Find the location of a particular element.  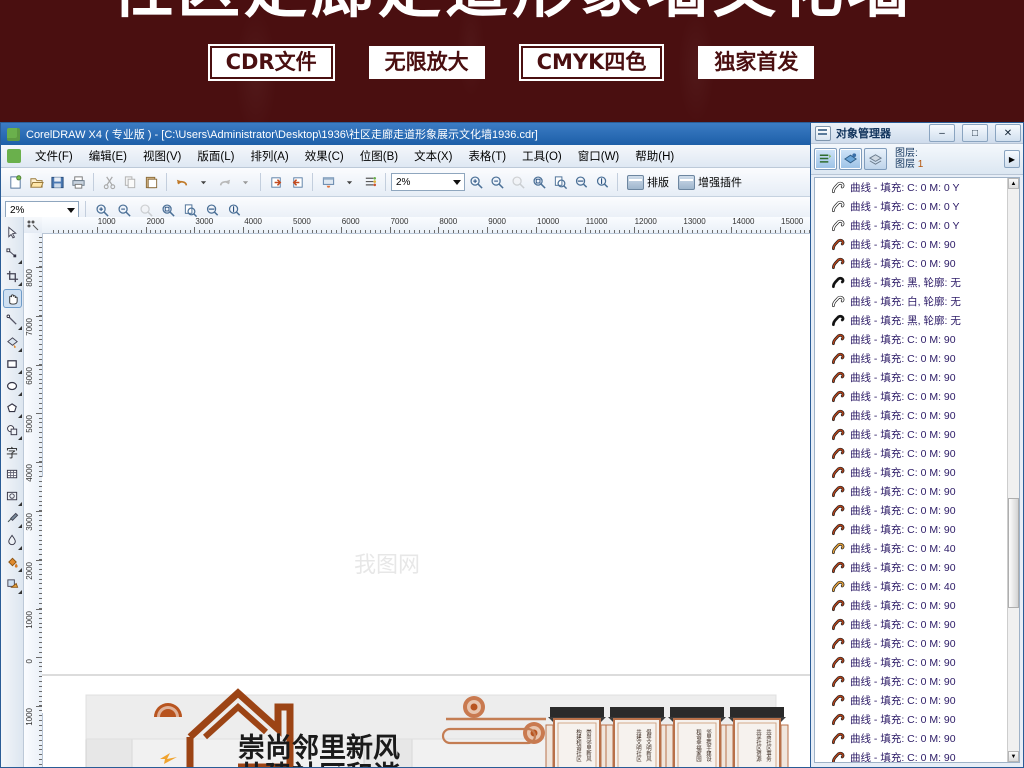

maximize-button: □ is located at coordinates (975, 133).